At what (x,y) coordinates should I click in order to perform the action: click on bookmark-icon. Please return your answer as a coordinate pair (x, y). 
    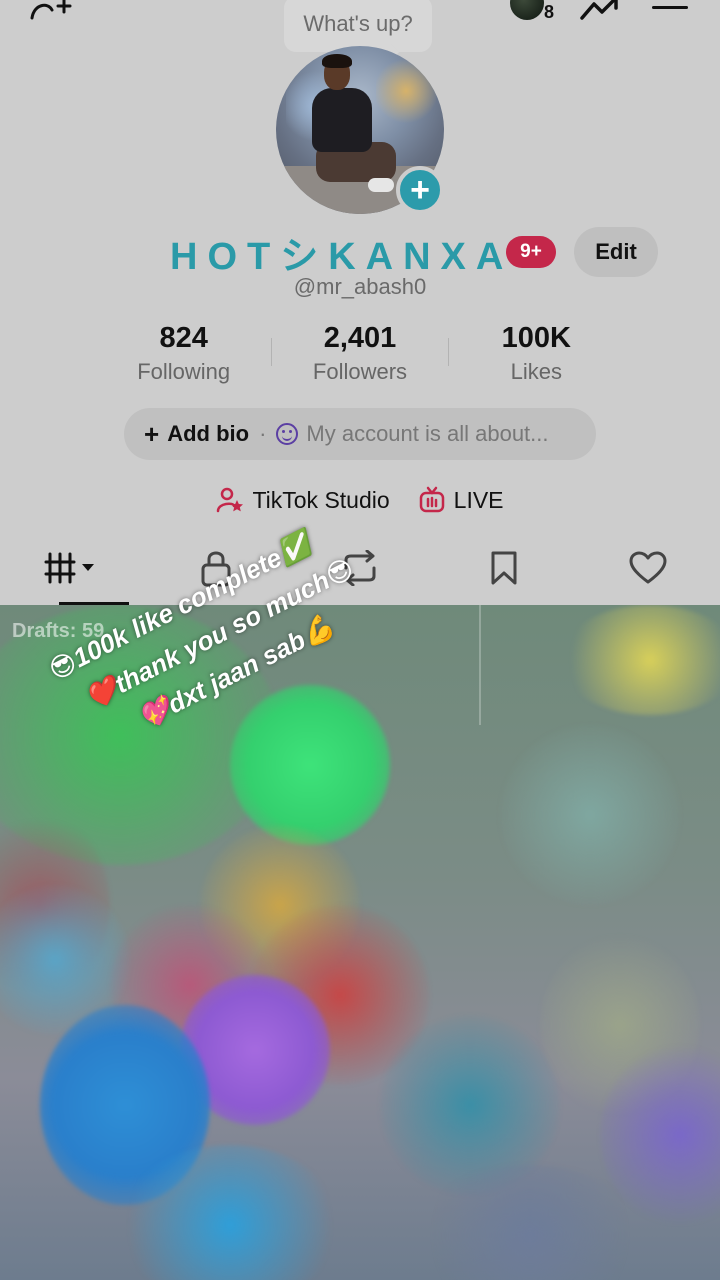
    Looking at the image, I should click on (504, 570).